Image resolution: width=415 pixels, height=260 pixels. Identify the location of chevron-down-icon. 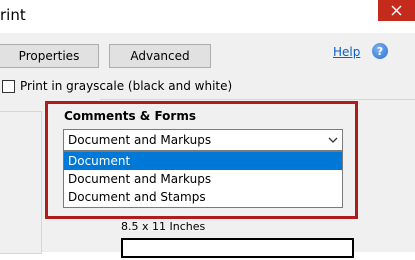
(333, 140).